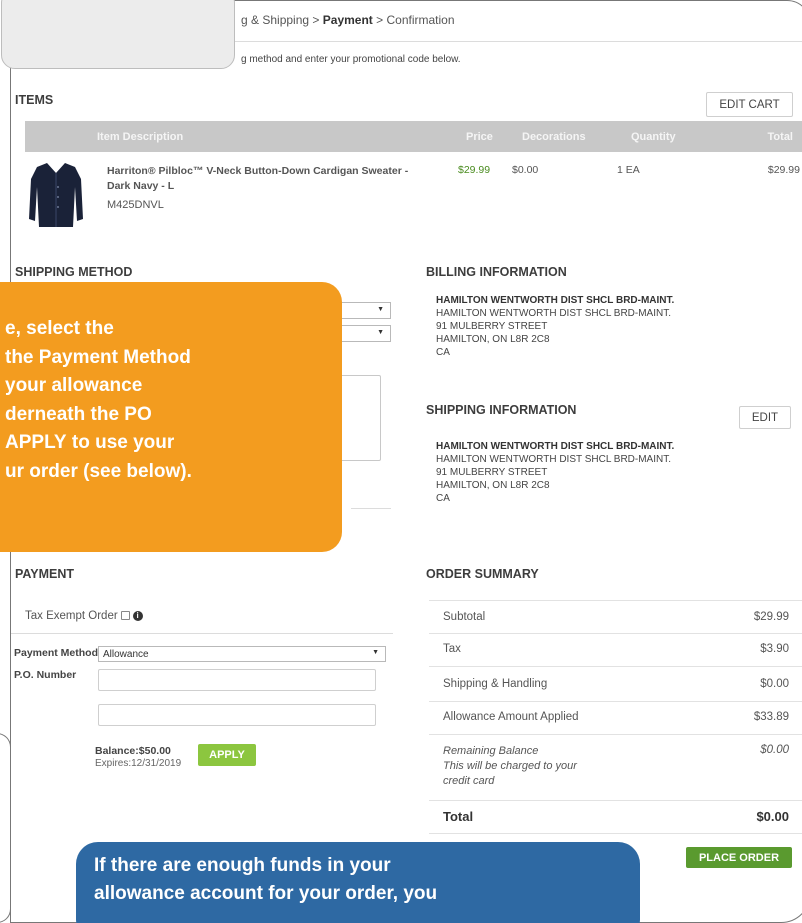  I want to click on col-item-description: Item Description, so click(140, 137).